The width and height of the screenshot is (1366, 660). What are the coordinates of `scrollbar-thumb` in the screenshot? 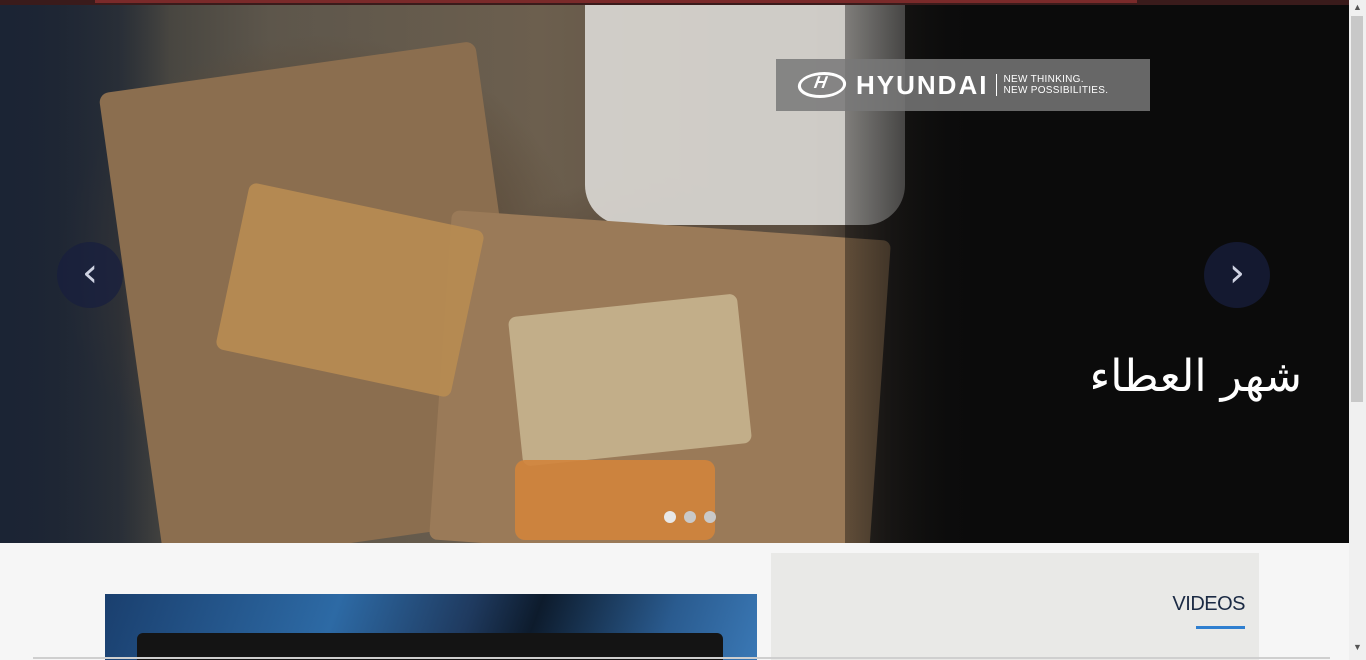 It's located at (1357, 209).